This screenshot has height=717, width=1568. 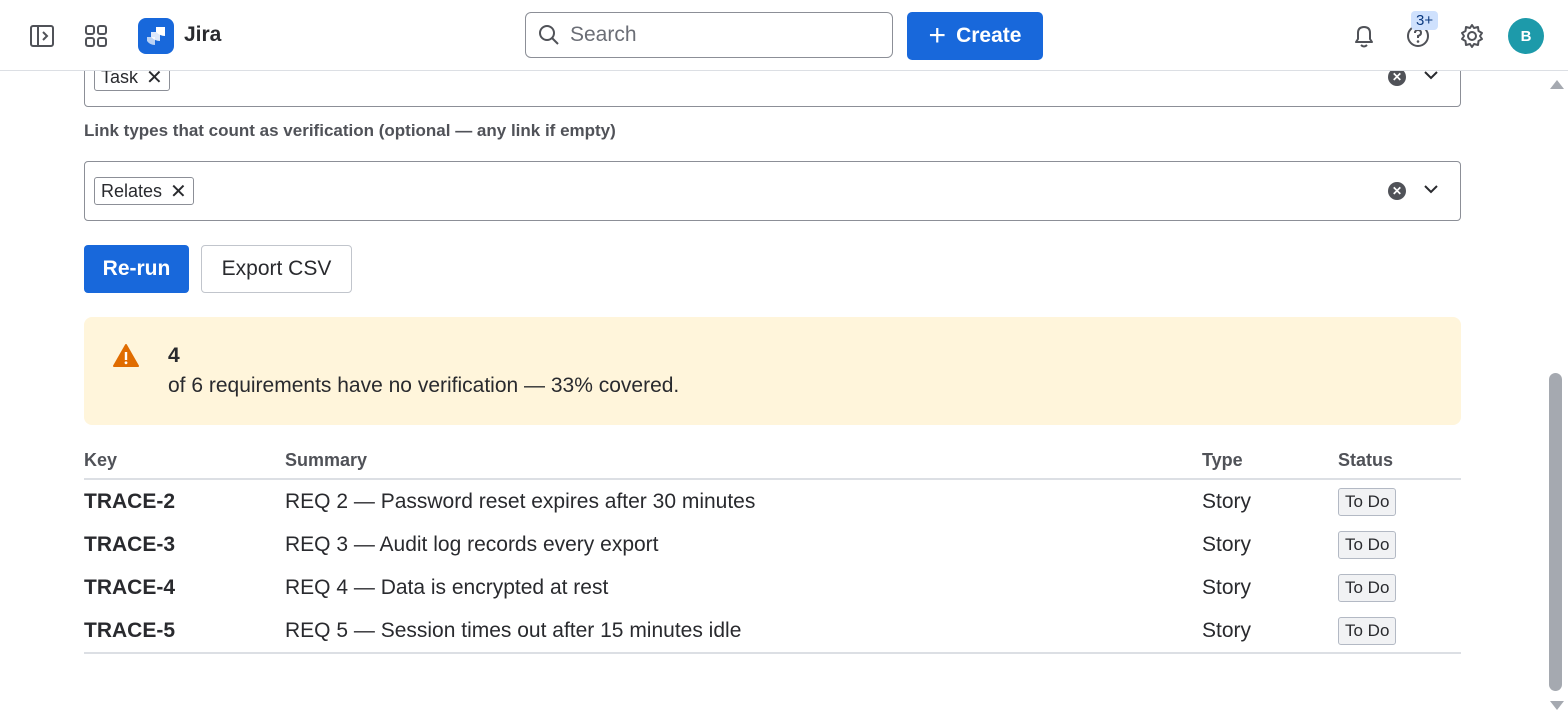 I want to click on top-navigation: Jira + Create 3+ B, so click(x=784, y=35).